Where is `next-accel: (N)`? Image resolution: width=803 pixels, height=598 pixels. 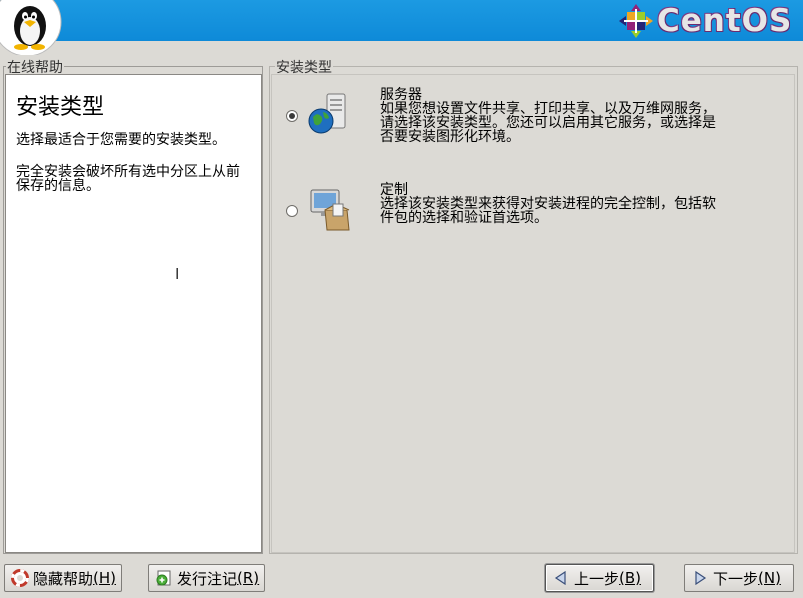 next-accel: (N) is located at coordinates (769, 578).